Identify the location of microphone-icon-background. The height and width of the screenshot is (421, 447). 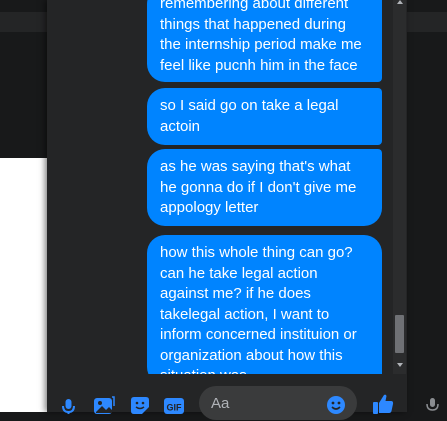
(433, 404).